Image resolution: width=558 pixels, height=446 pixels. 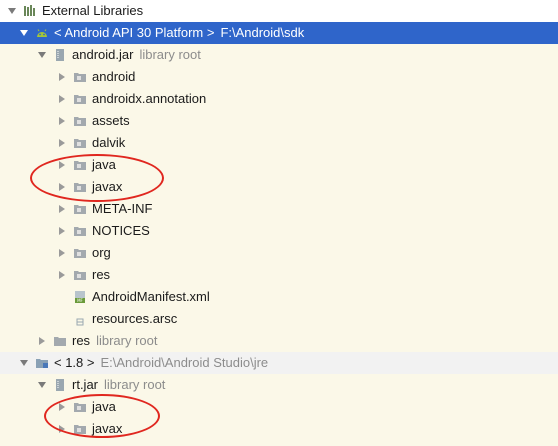 I want to click on tree-row-package: dalvik, so click(x=279, y=143).